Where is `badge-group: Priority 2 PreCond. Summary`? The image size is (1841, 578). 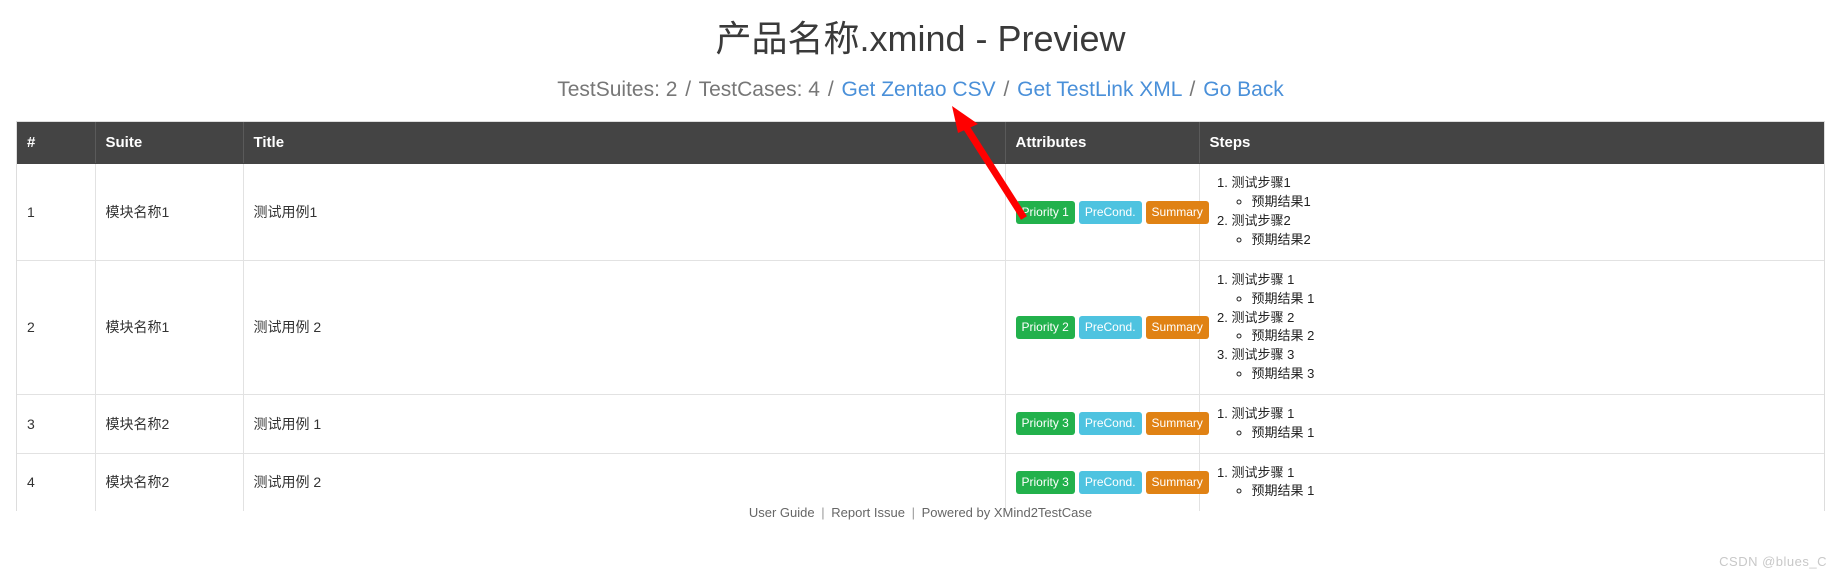
badge-group: Priority 2 PreCond. Summary is located at coordinates (1112, 327).